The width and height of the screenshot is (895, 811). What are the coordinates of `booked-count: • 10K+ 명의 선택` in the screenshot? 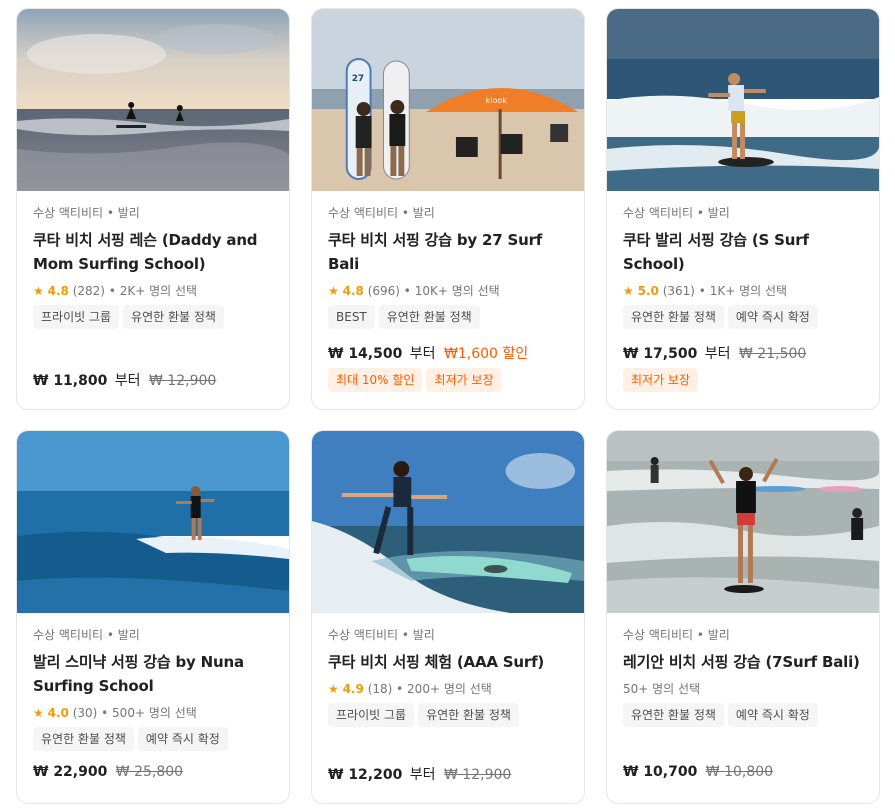 It's located at (451, 291).